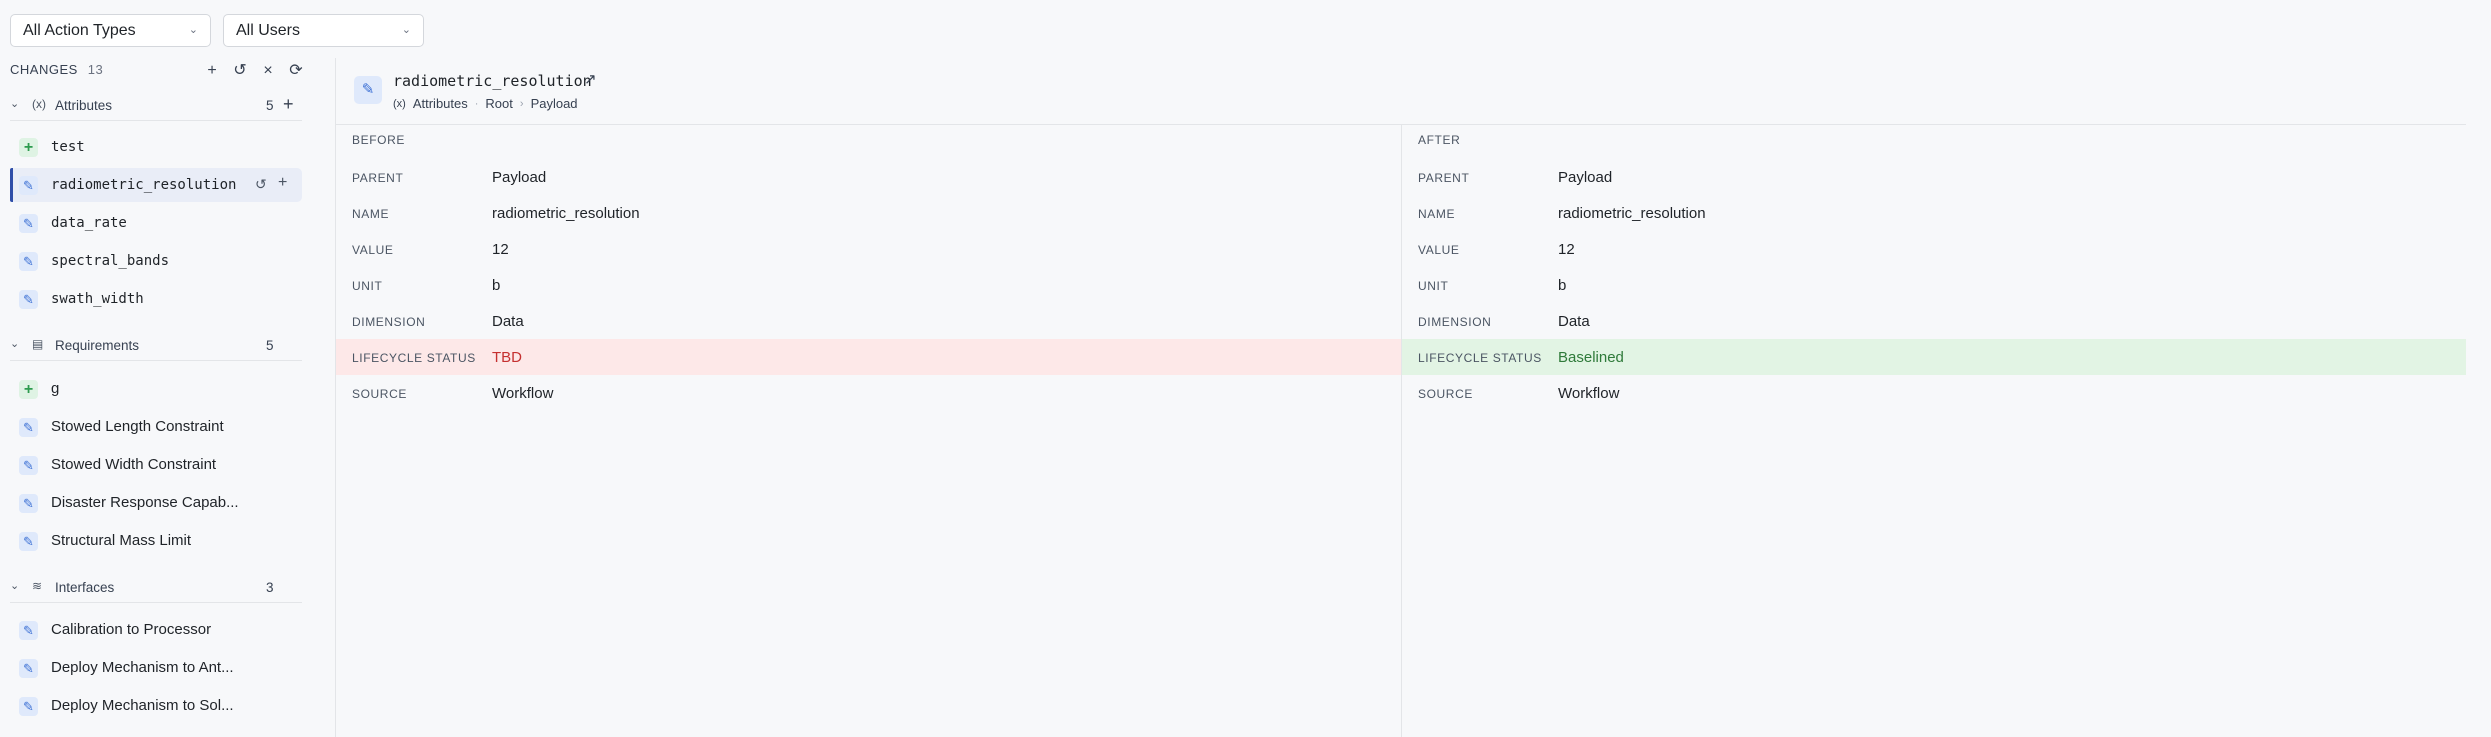 The width and height of the screenshot is (2491, 737). Describe the element at coordinates (868, 321) in the screenshot. I see `field-row: DIMENSION Data` at that location.